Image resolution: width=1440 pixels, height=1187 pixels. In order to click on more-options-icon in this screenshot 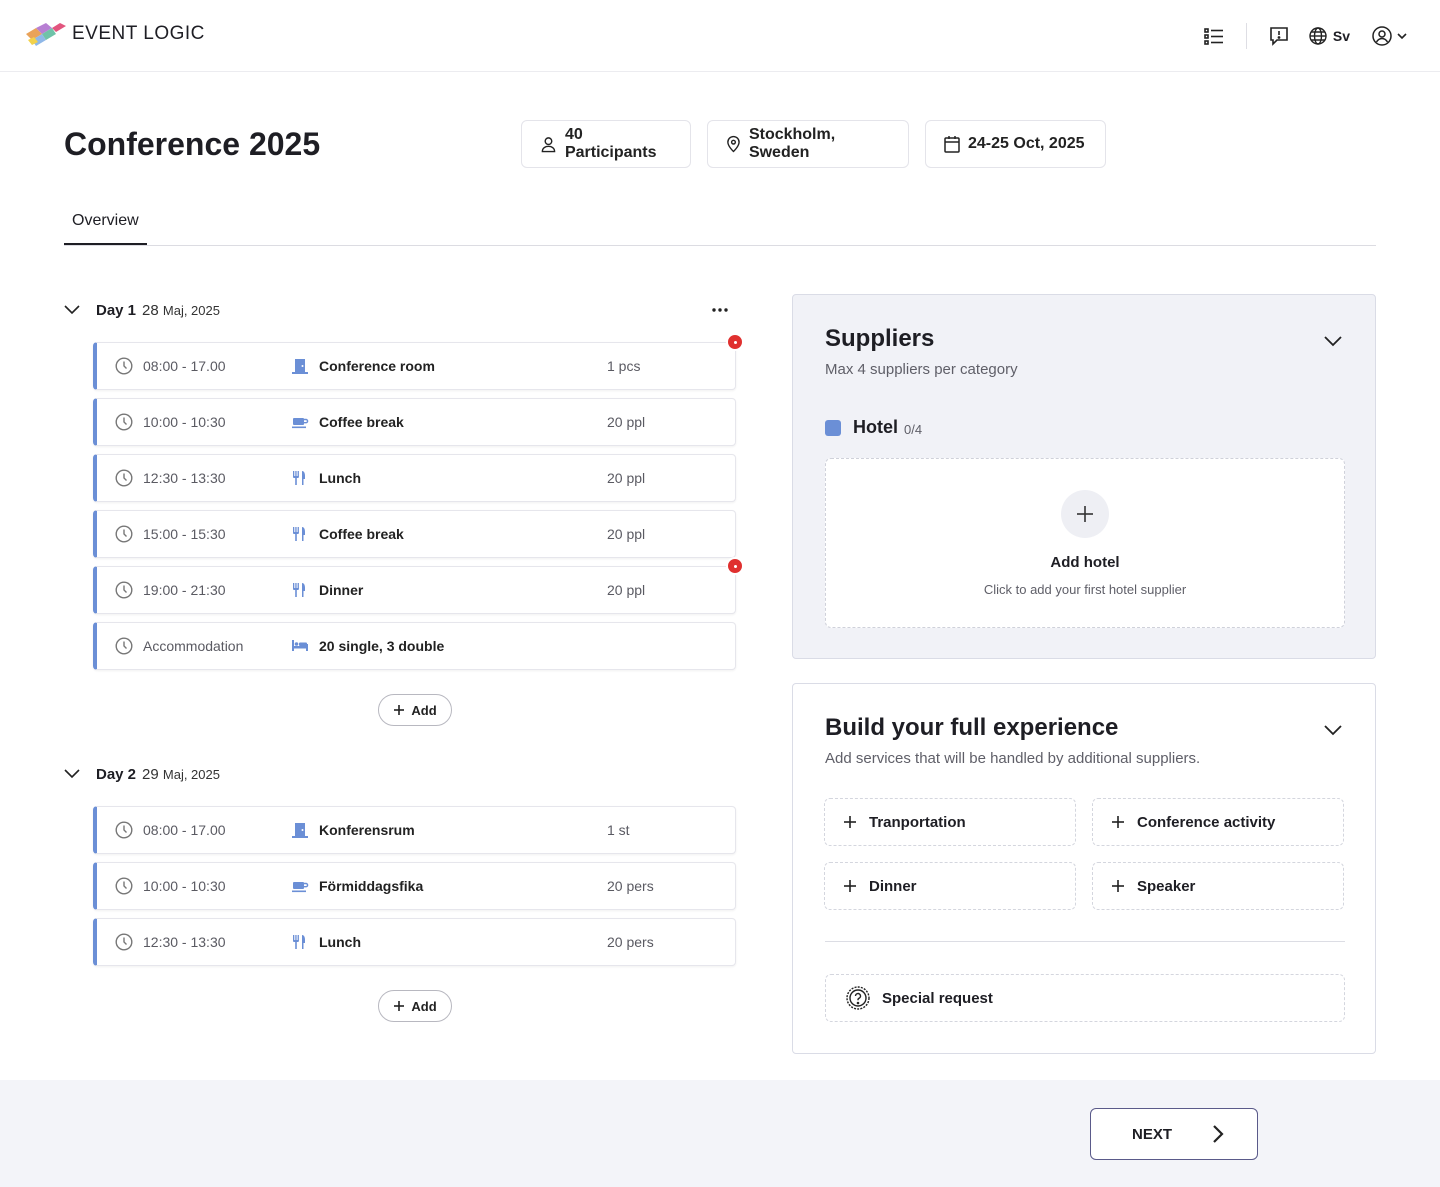, I will do `click(720, 310)`.